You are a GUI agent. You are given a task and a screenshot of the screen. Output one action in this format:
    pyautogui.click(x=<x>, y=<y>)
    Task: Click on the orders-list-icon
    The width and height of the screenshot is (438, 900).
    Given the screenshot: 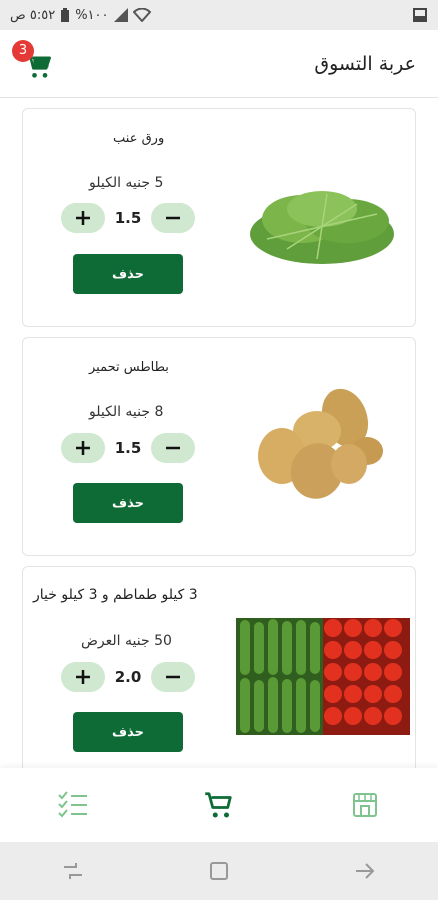 What is the action you would take?
    pyautogui.click(x=72, y=804)
    